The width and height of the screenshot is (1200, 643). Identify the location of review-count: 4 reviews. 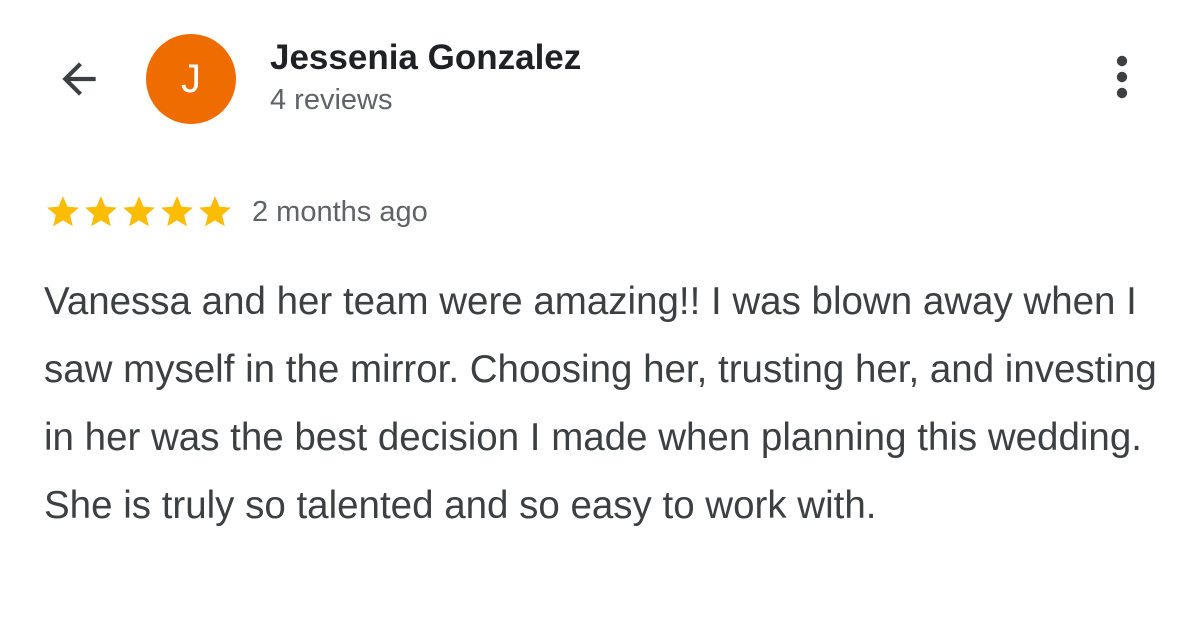
(331, 100).